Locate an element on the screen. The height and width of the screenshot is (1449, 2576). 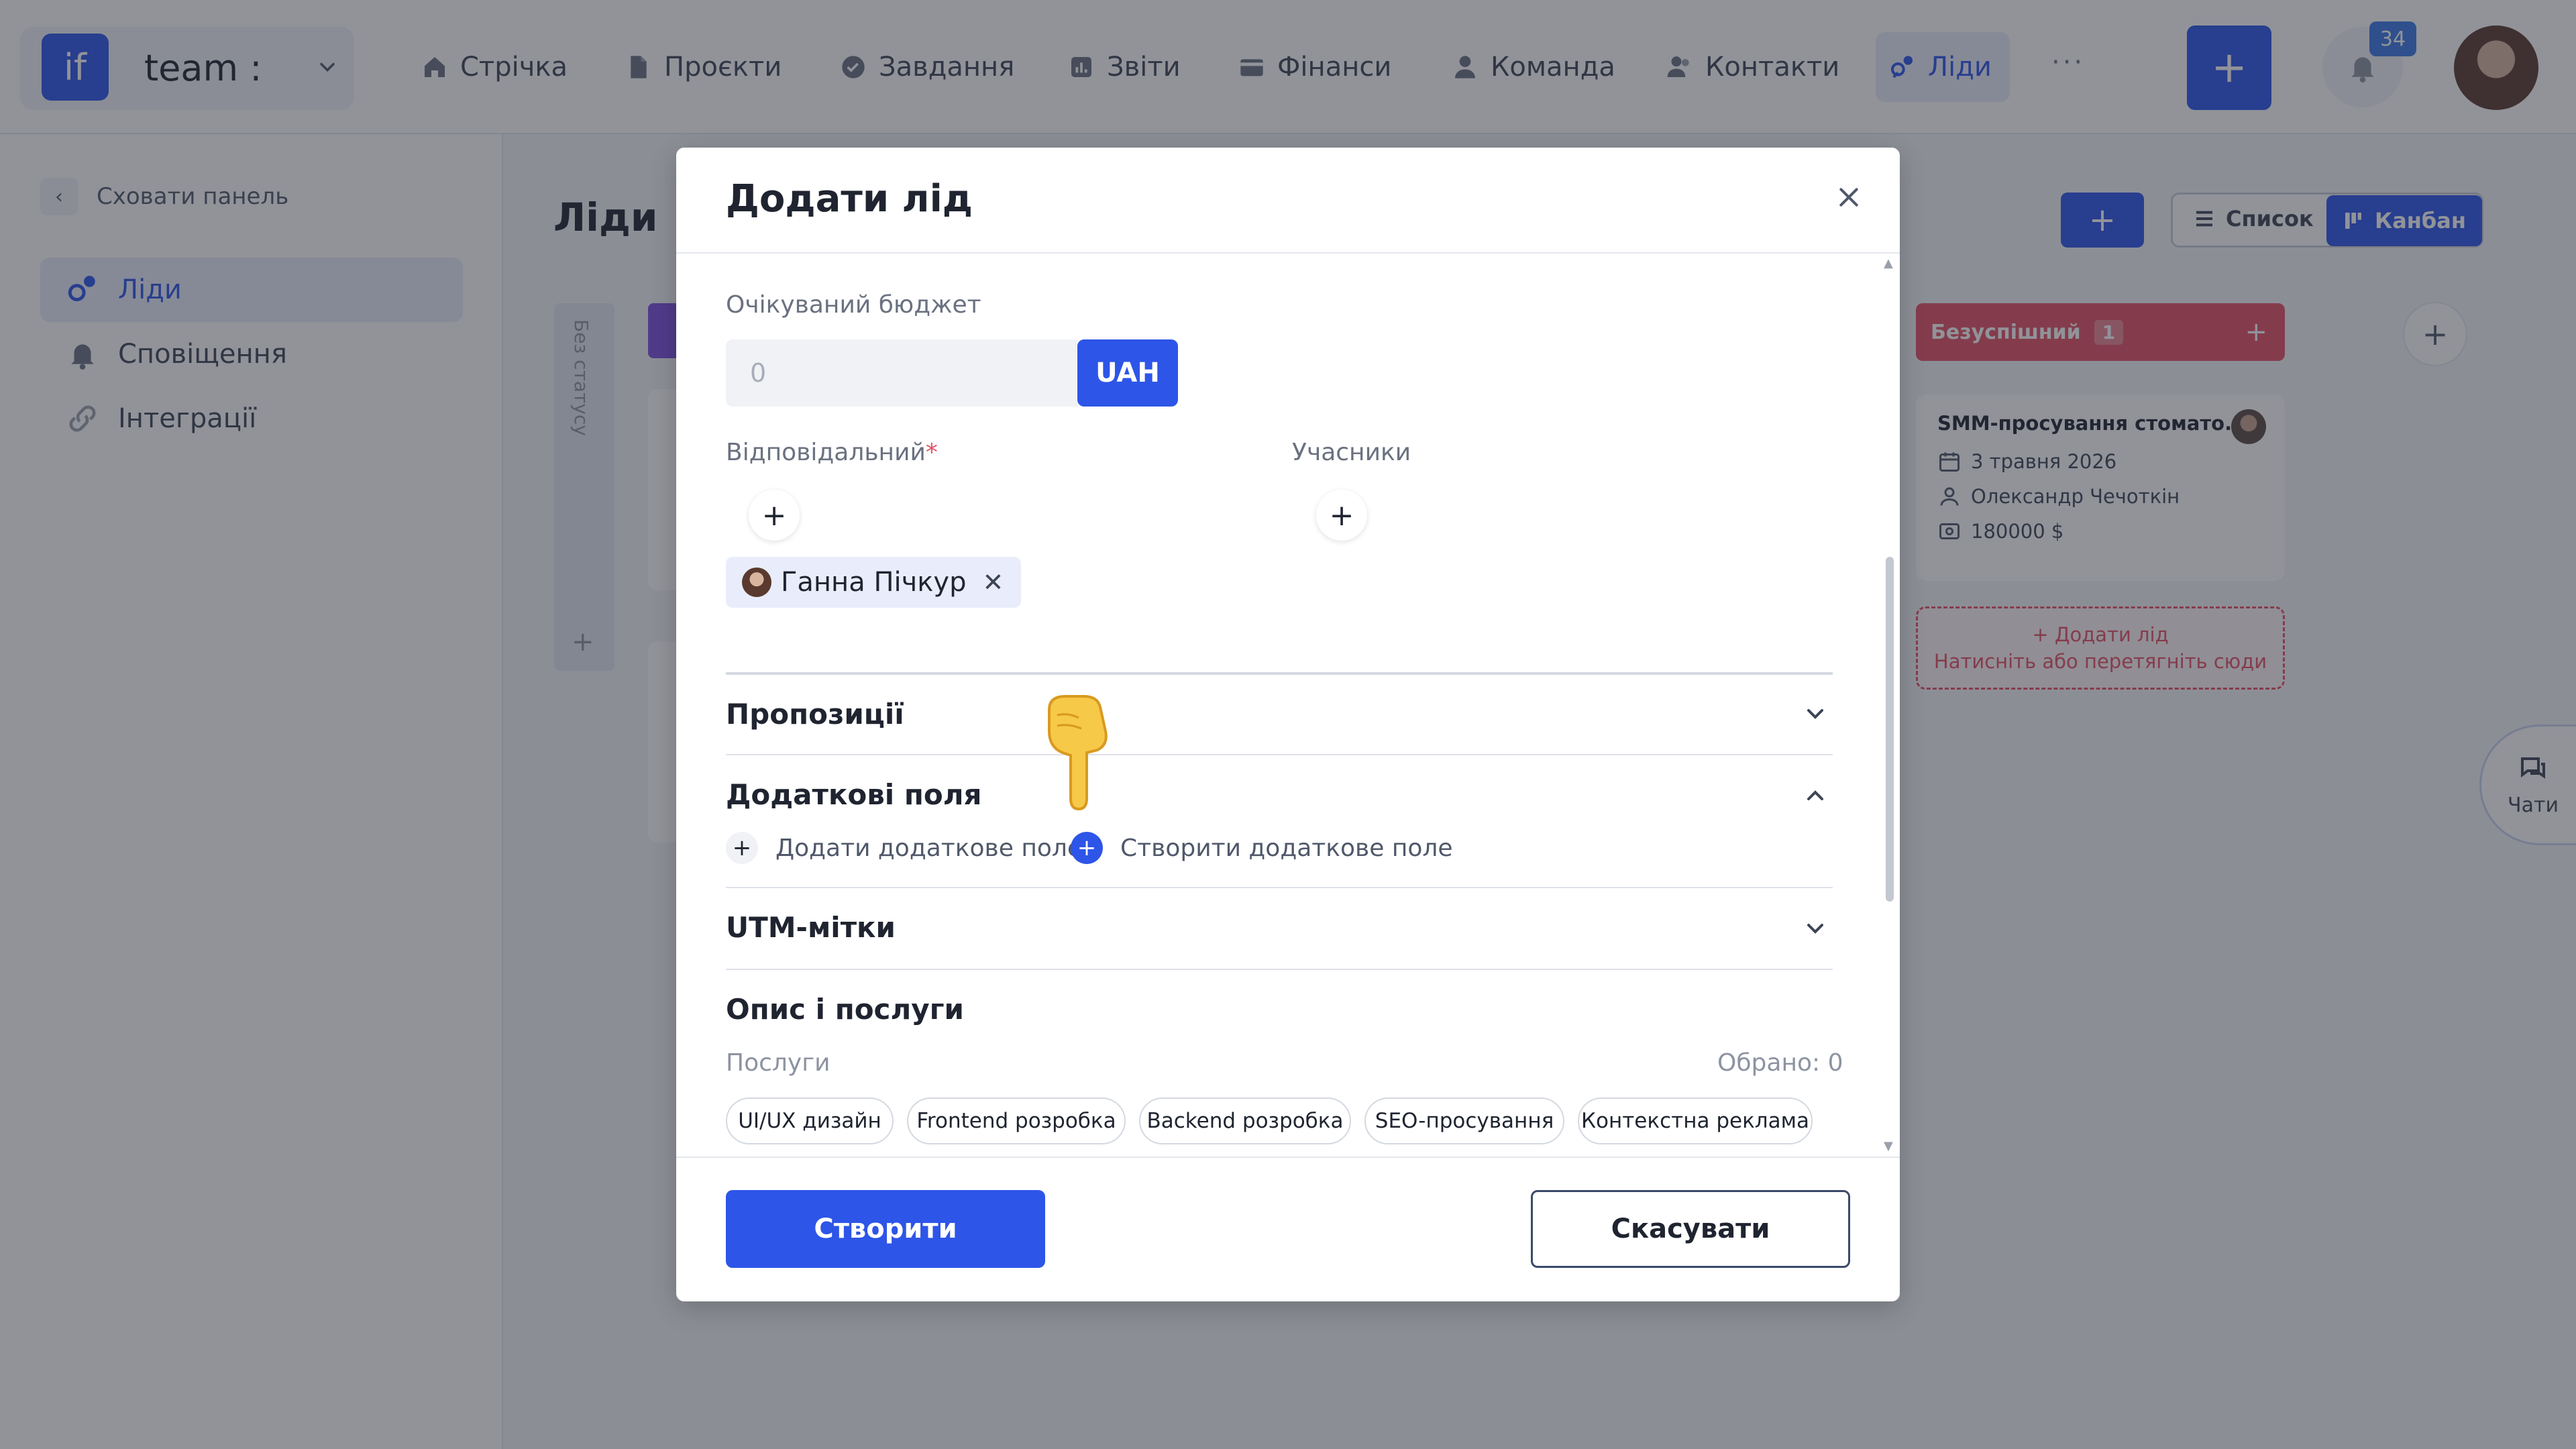
budget-input is located at coordinates (901, 373).